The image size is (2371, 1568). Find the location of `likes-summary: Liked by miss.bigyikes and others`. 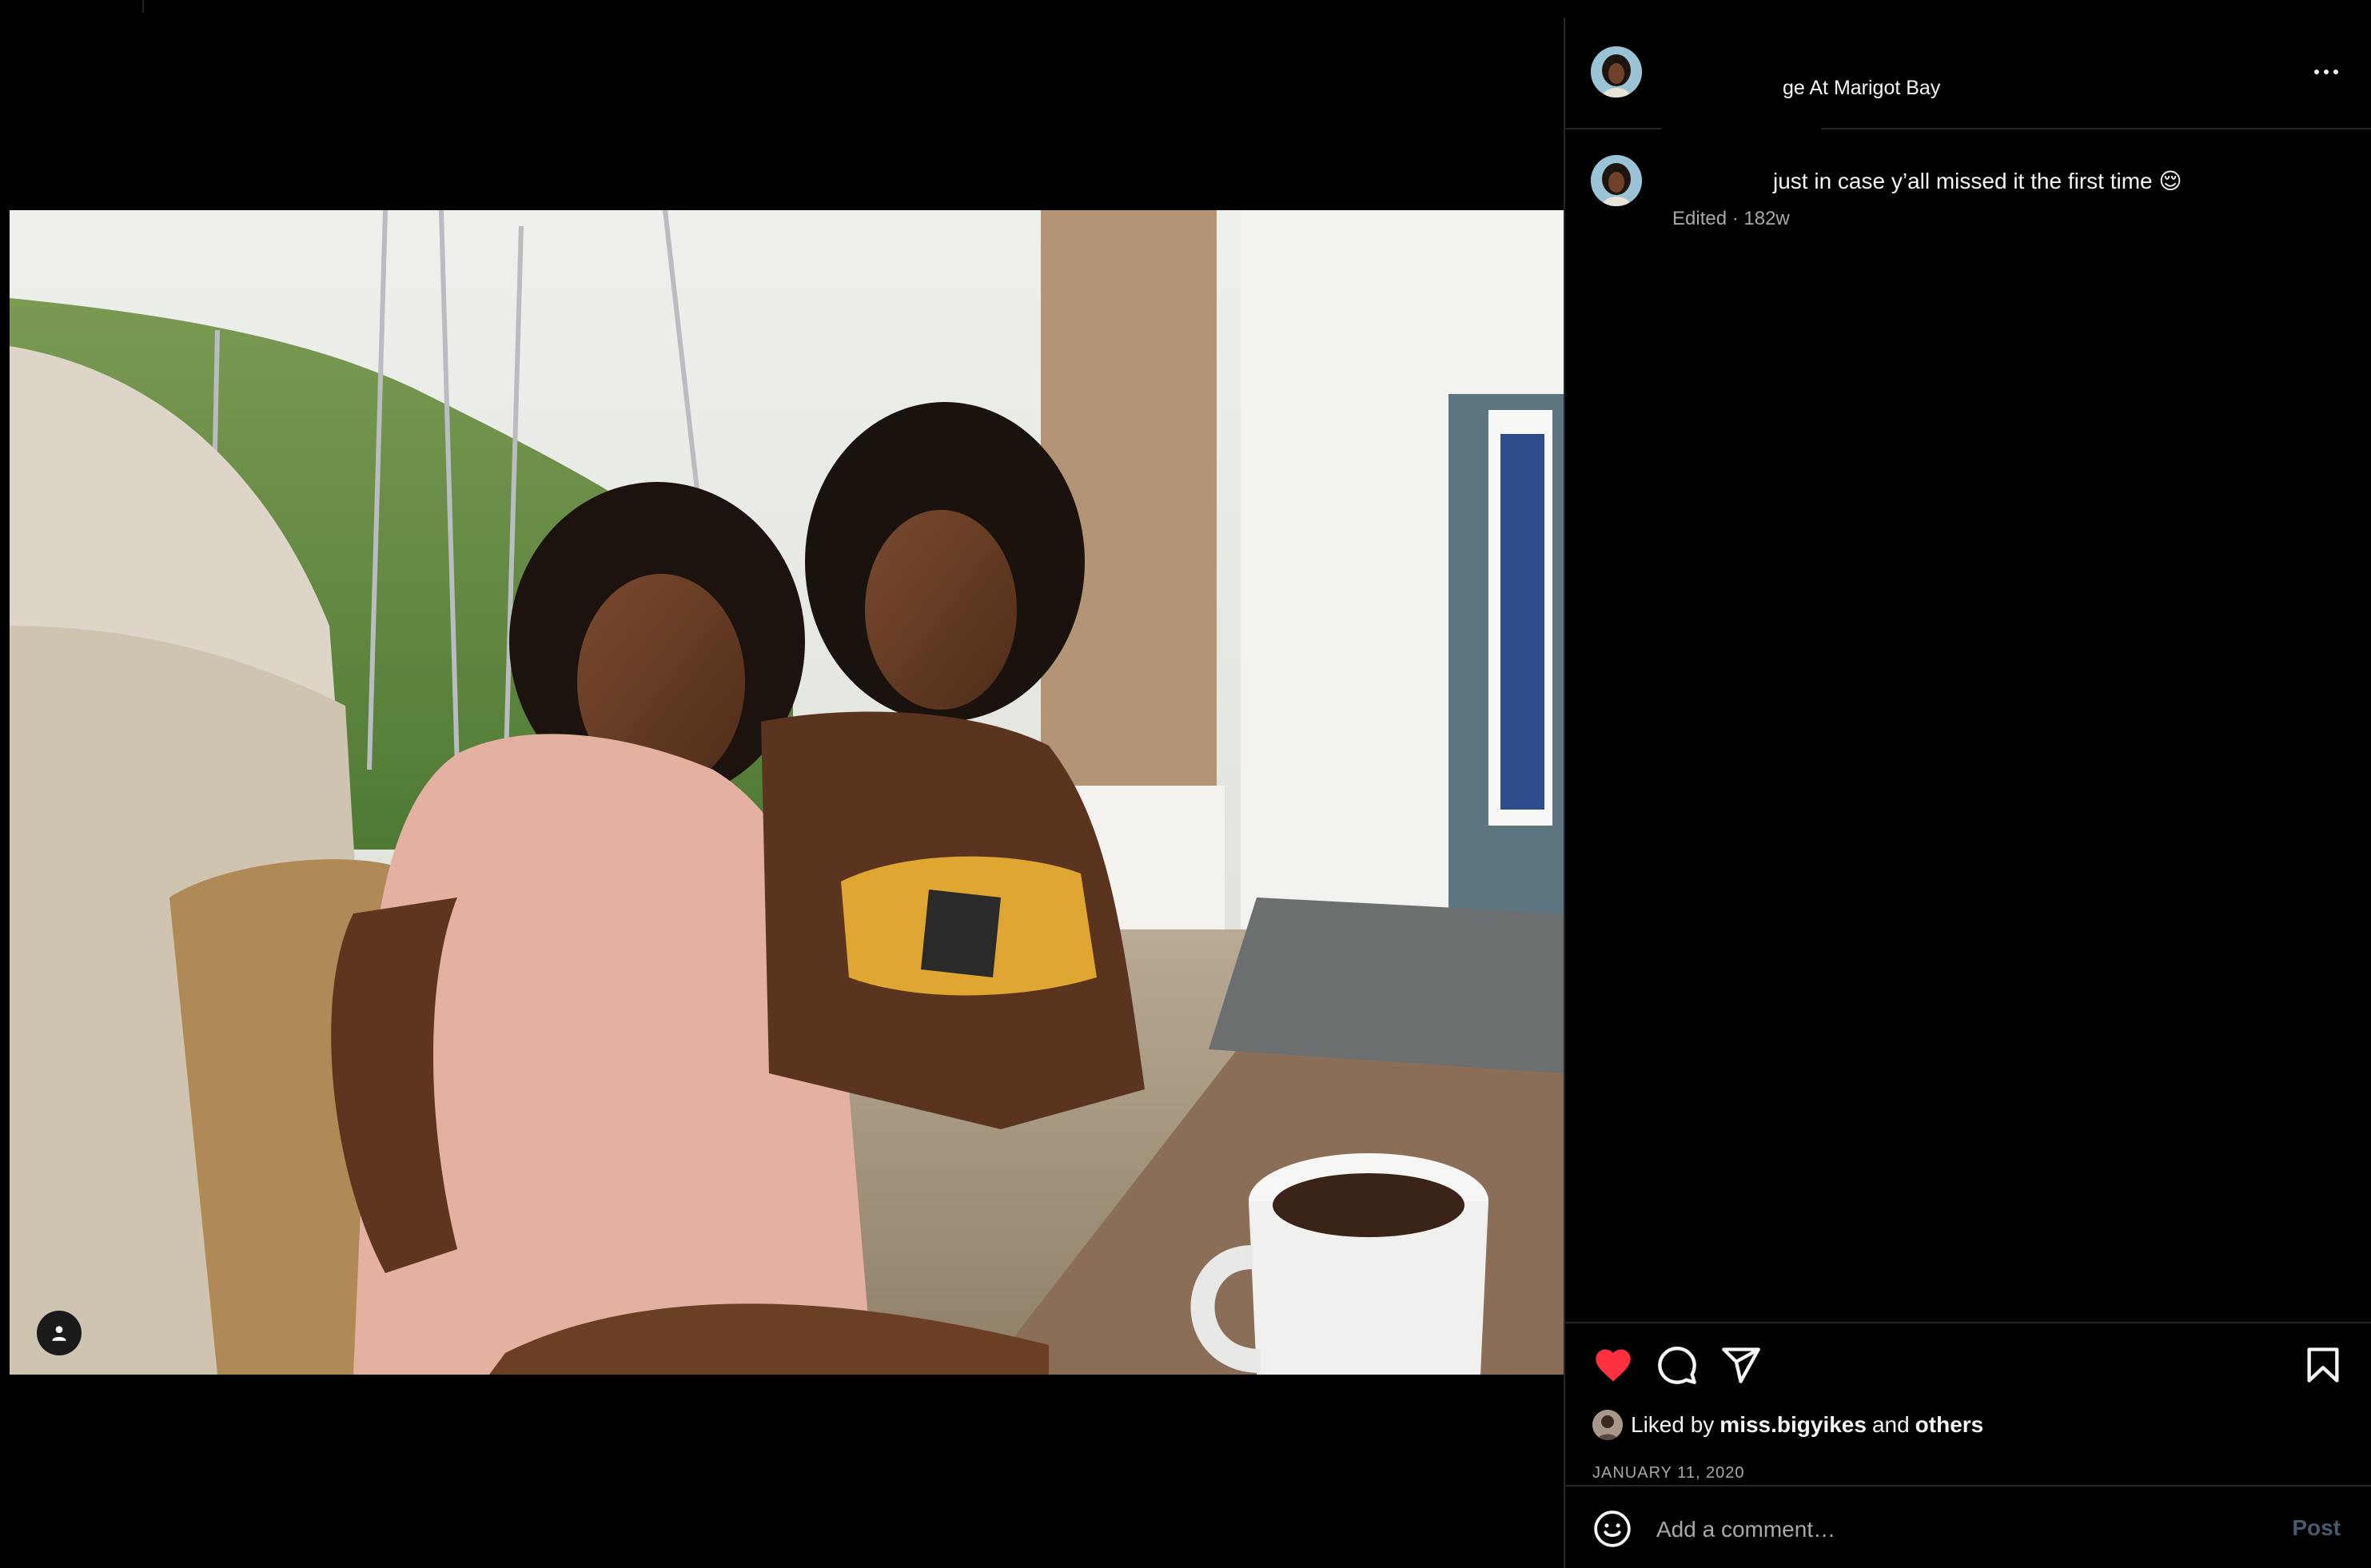

likes-summary: Liked by miss.bigyikes and others is located at coordinates (1787, 1425).